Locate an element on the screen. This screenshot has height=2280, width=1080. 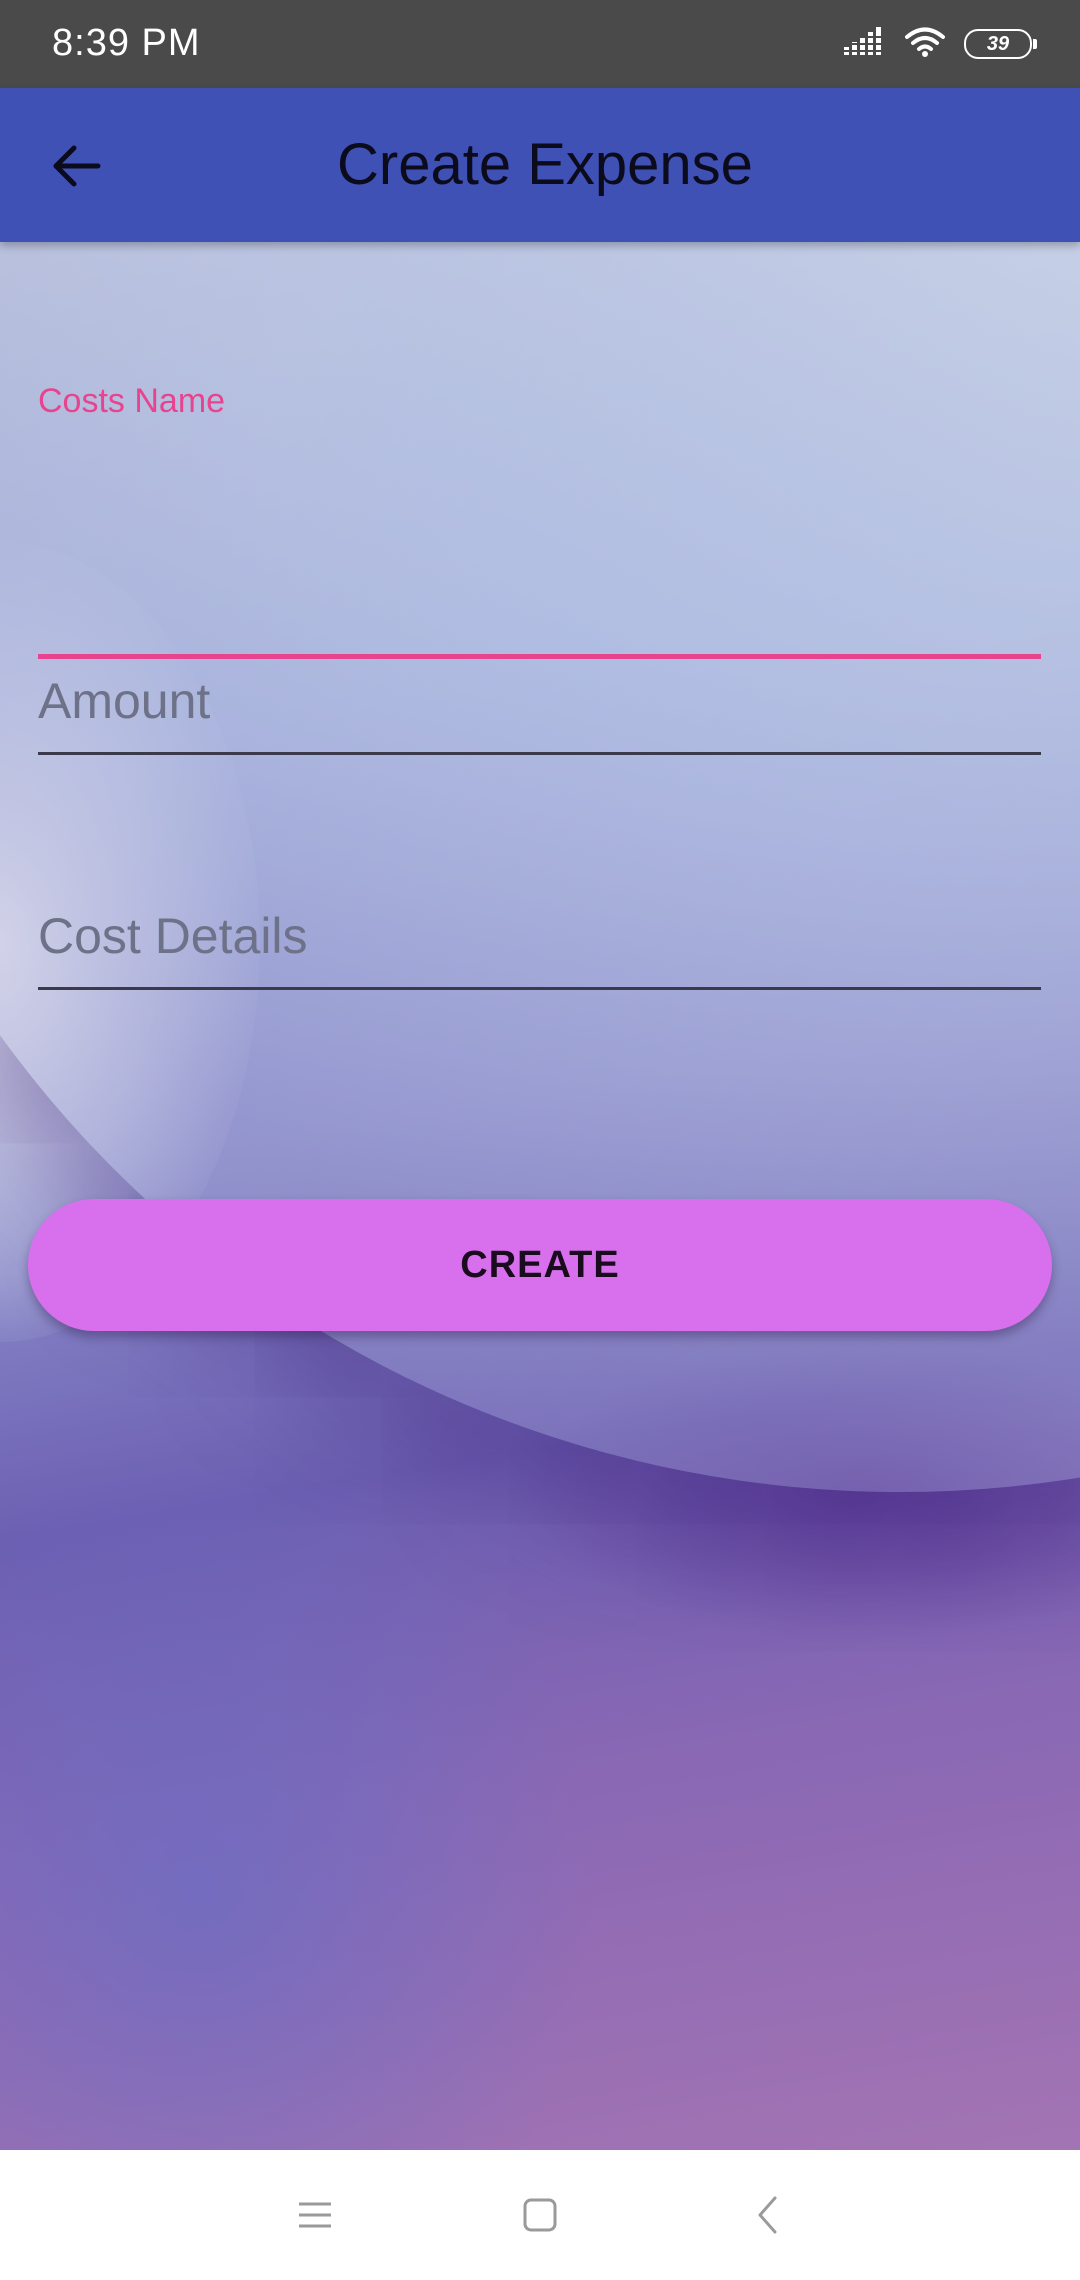
costs-name-underline is located at coordinates (539, 656).